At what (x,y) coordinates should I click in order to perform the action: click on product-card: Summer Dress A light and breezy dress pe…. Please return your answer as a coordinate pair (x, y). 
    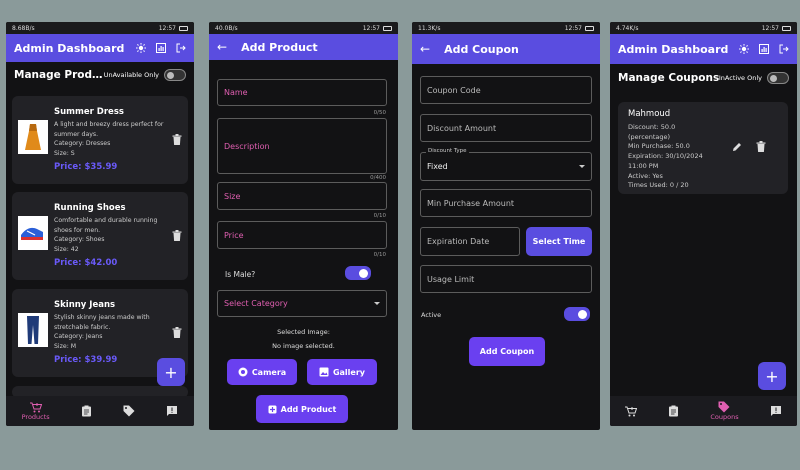
    Looking at the image, I should click on (100, 140).